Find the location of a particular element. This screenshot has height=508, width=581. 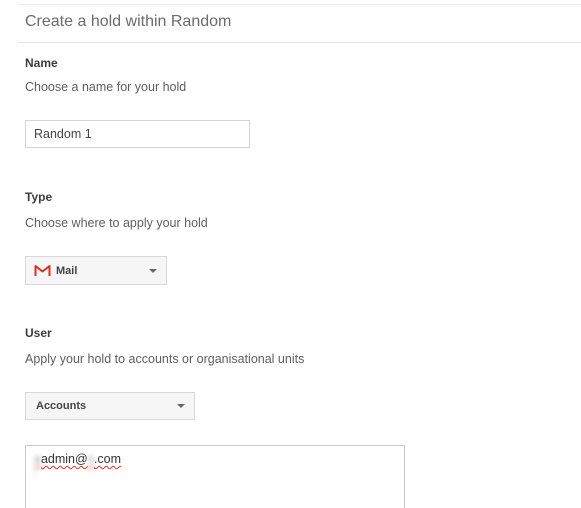

gmail-icon is located at coordinates (42, 270).